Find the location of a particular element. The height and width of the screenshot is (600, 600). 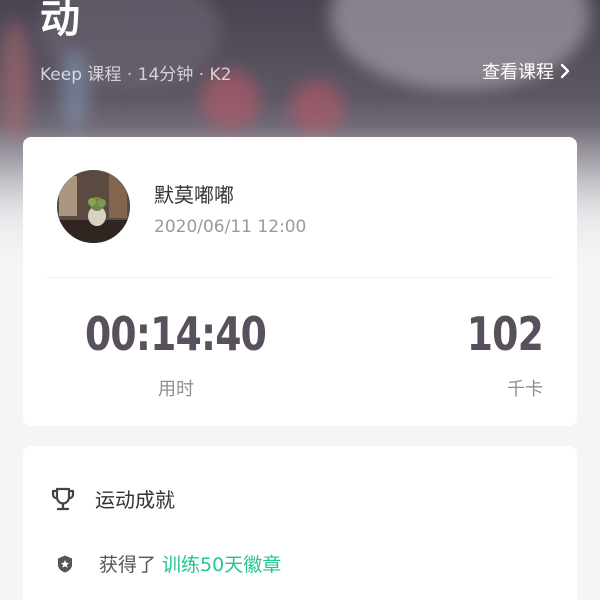

view-course-link: 查看课程 is located at coordinates (527, 71).